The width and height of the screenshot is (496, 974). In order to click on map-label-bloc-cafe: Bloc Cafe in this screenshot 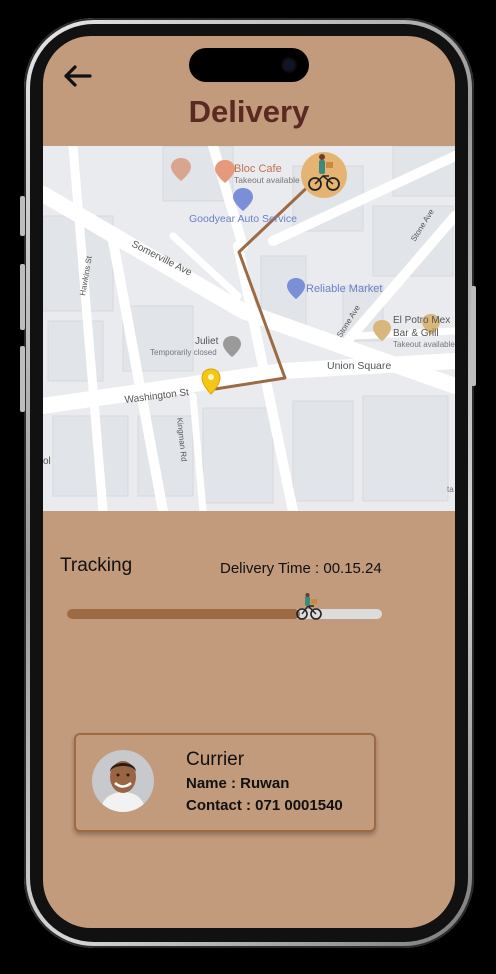, I will do `click(258, 169)`.